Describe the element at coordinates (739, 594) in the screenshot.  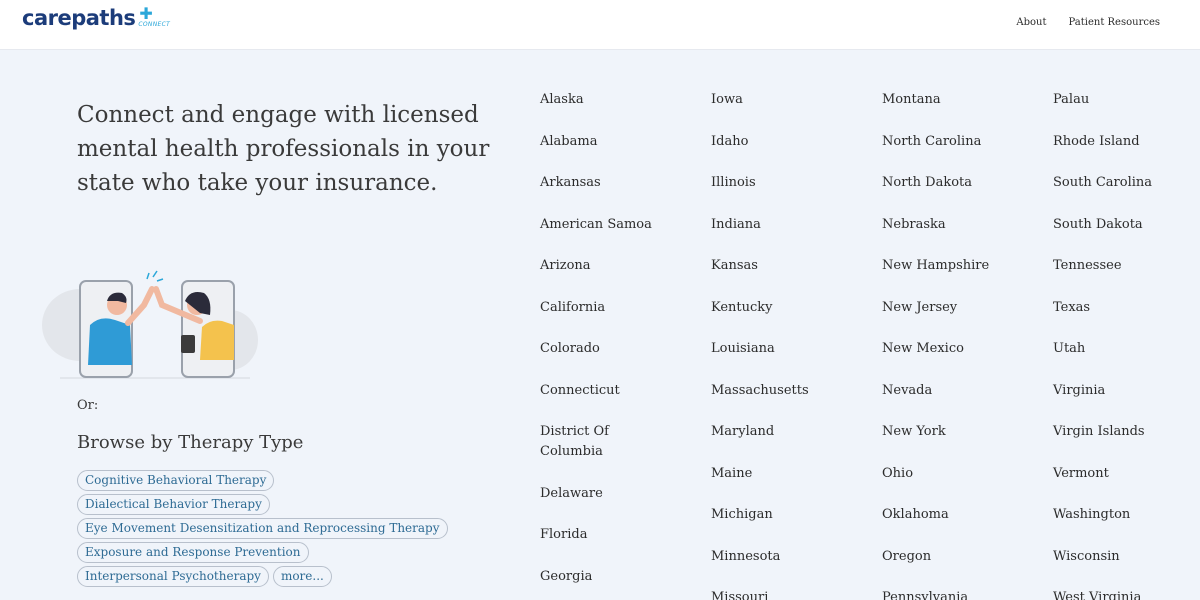
I see `state-link-missouri: Missouri` at that location.